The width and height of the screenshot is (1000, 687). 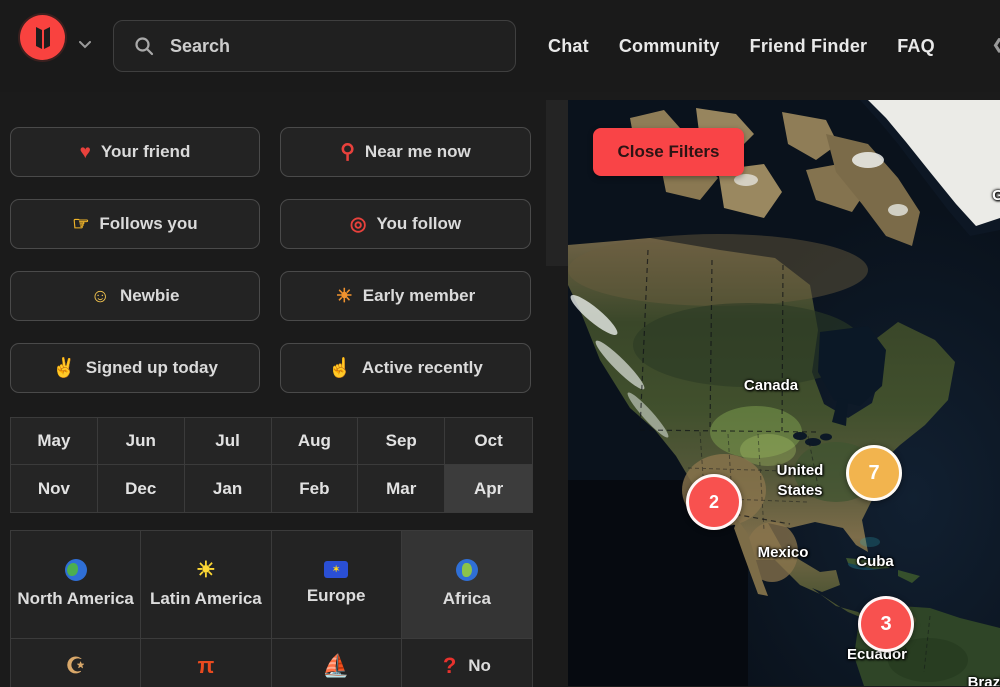 I want to click on thumbs-up-icon: ☝, so click(x=340, y=368).